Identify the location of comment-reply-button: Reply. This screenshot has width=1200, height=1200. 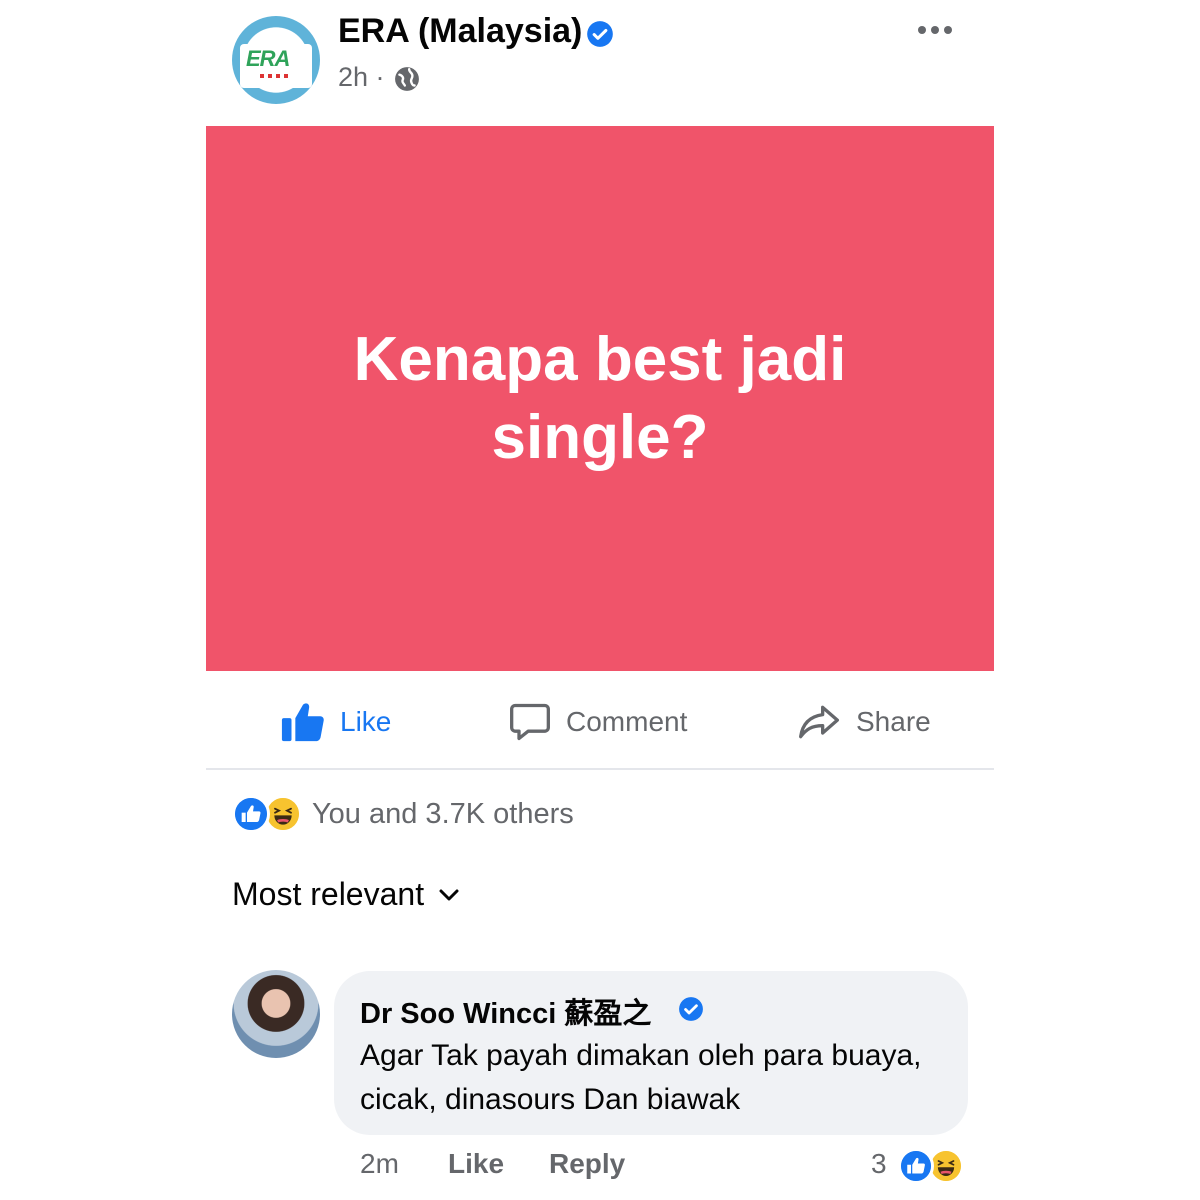
(587, 1164).